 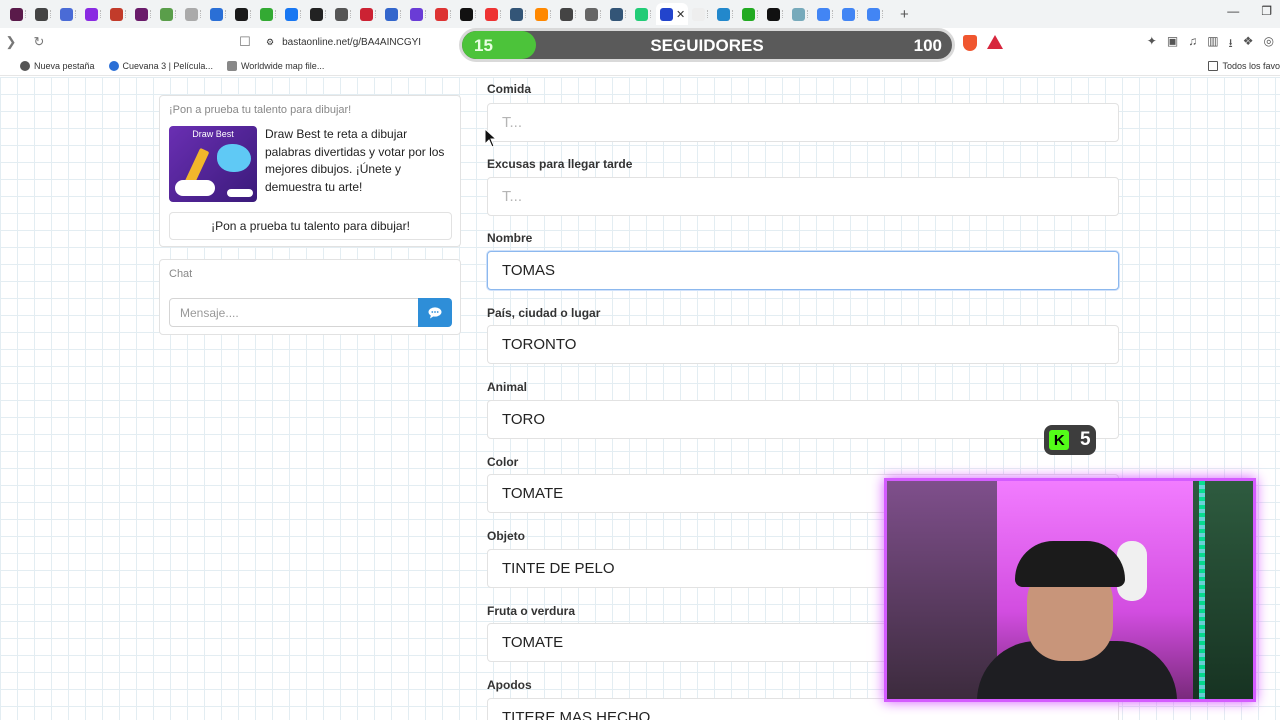 What do you see at coordinates (310, 226) in the screenshot?
I see `promo-button: ¡Pon a prueba tu talento para dibujar!` at bounding box center [310, 226].